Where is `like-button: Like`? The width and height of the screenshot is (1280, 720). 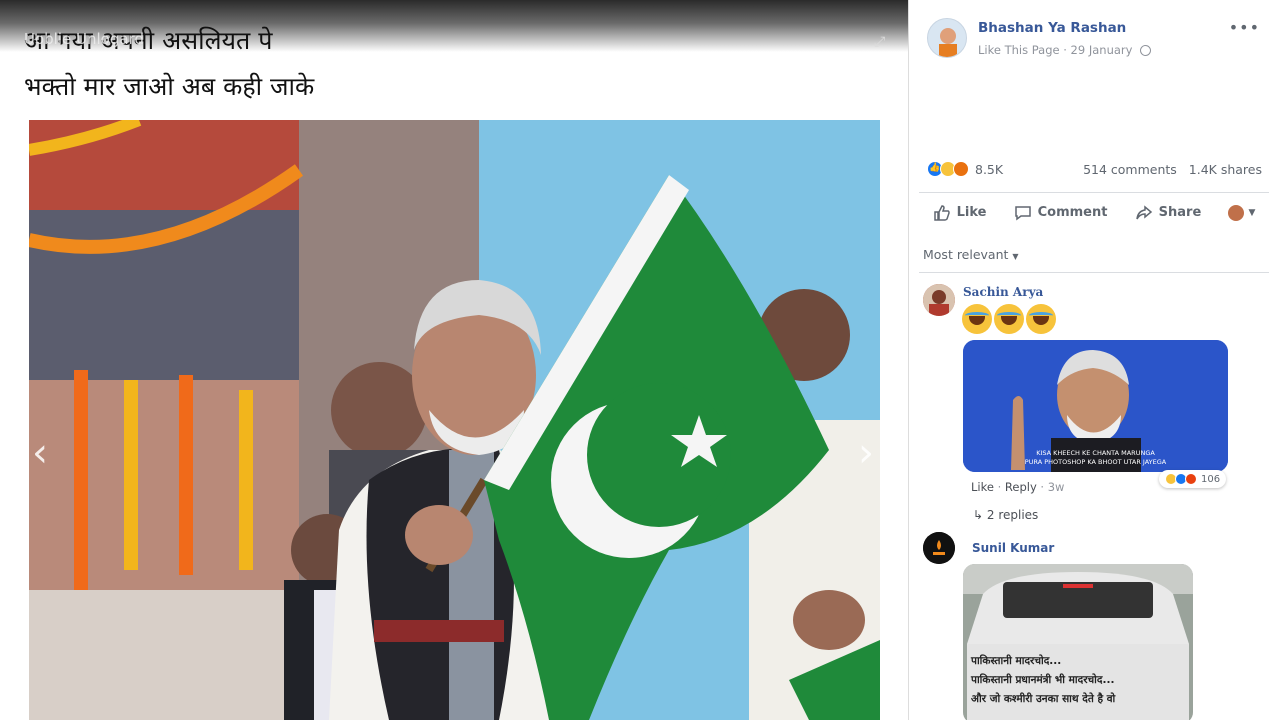 like-button: Like is located at coordinates (960, 213).